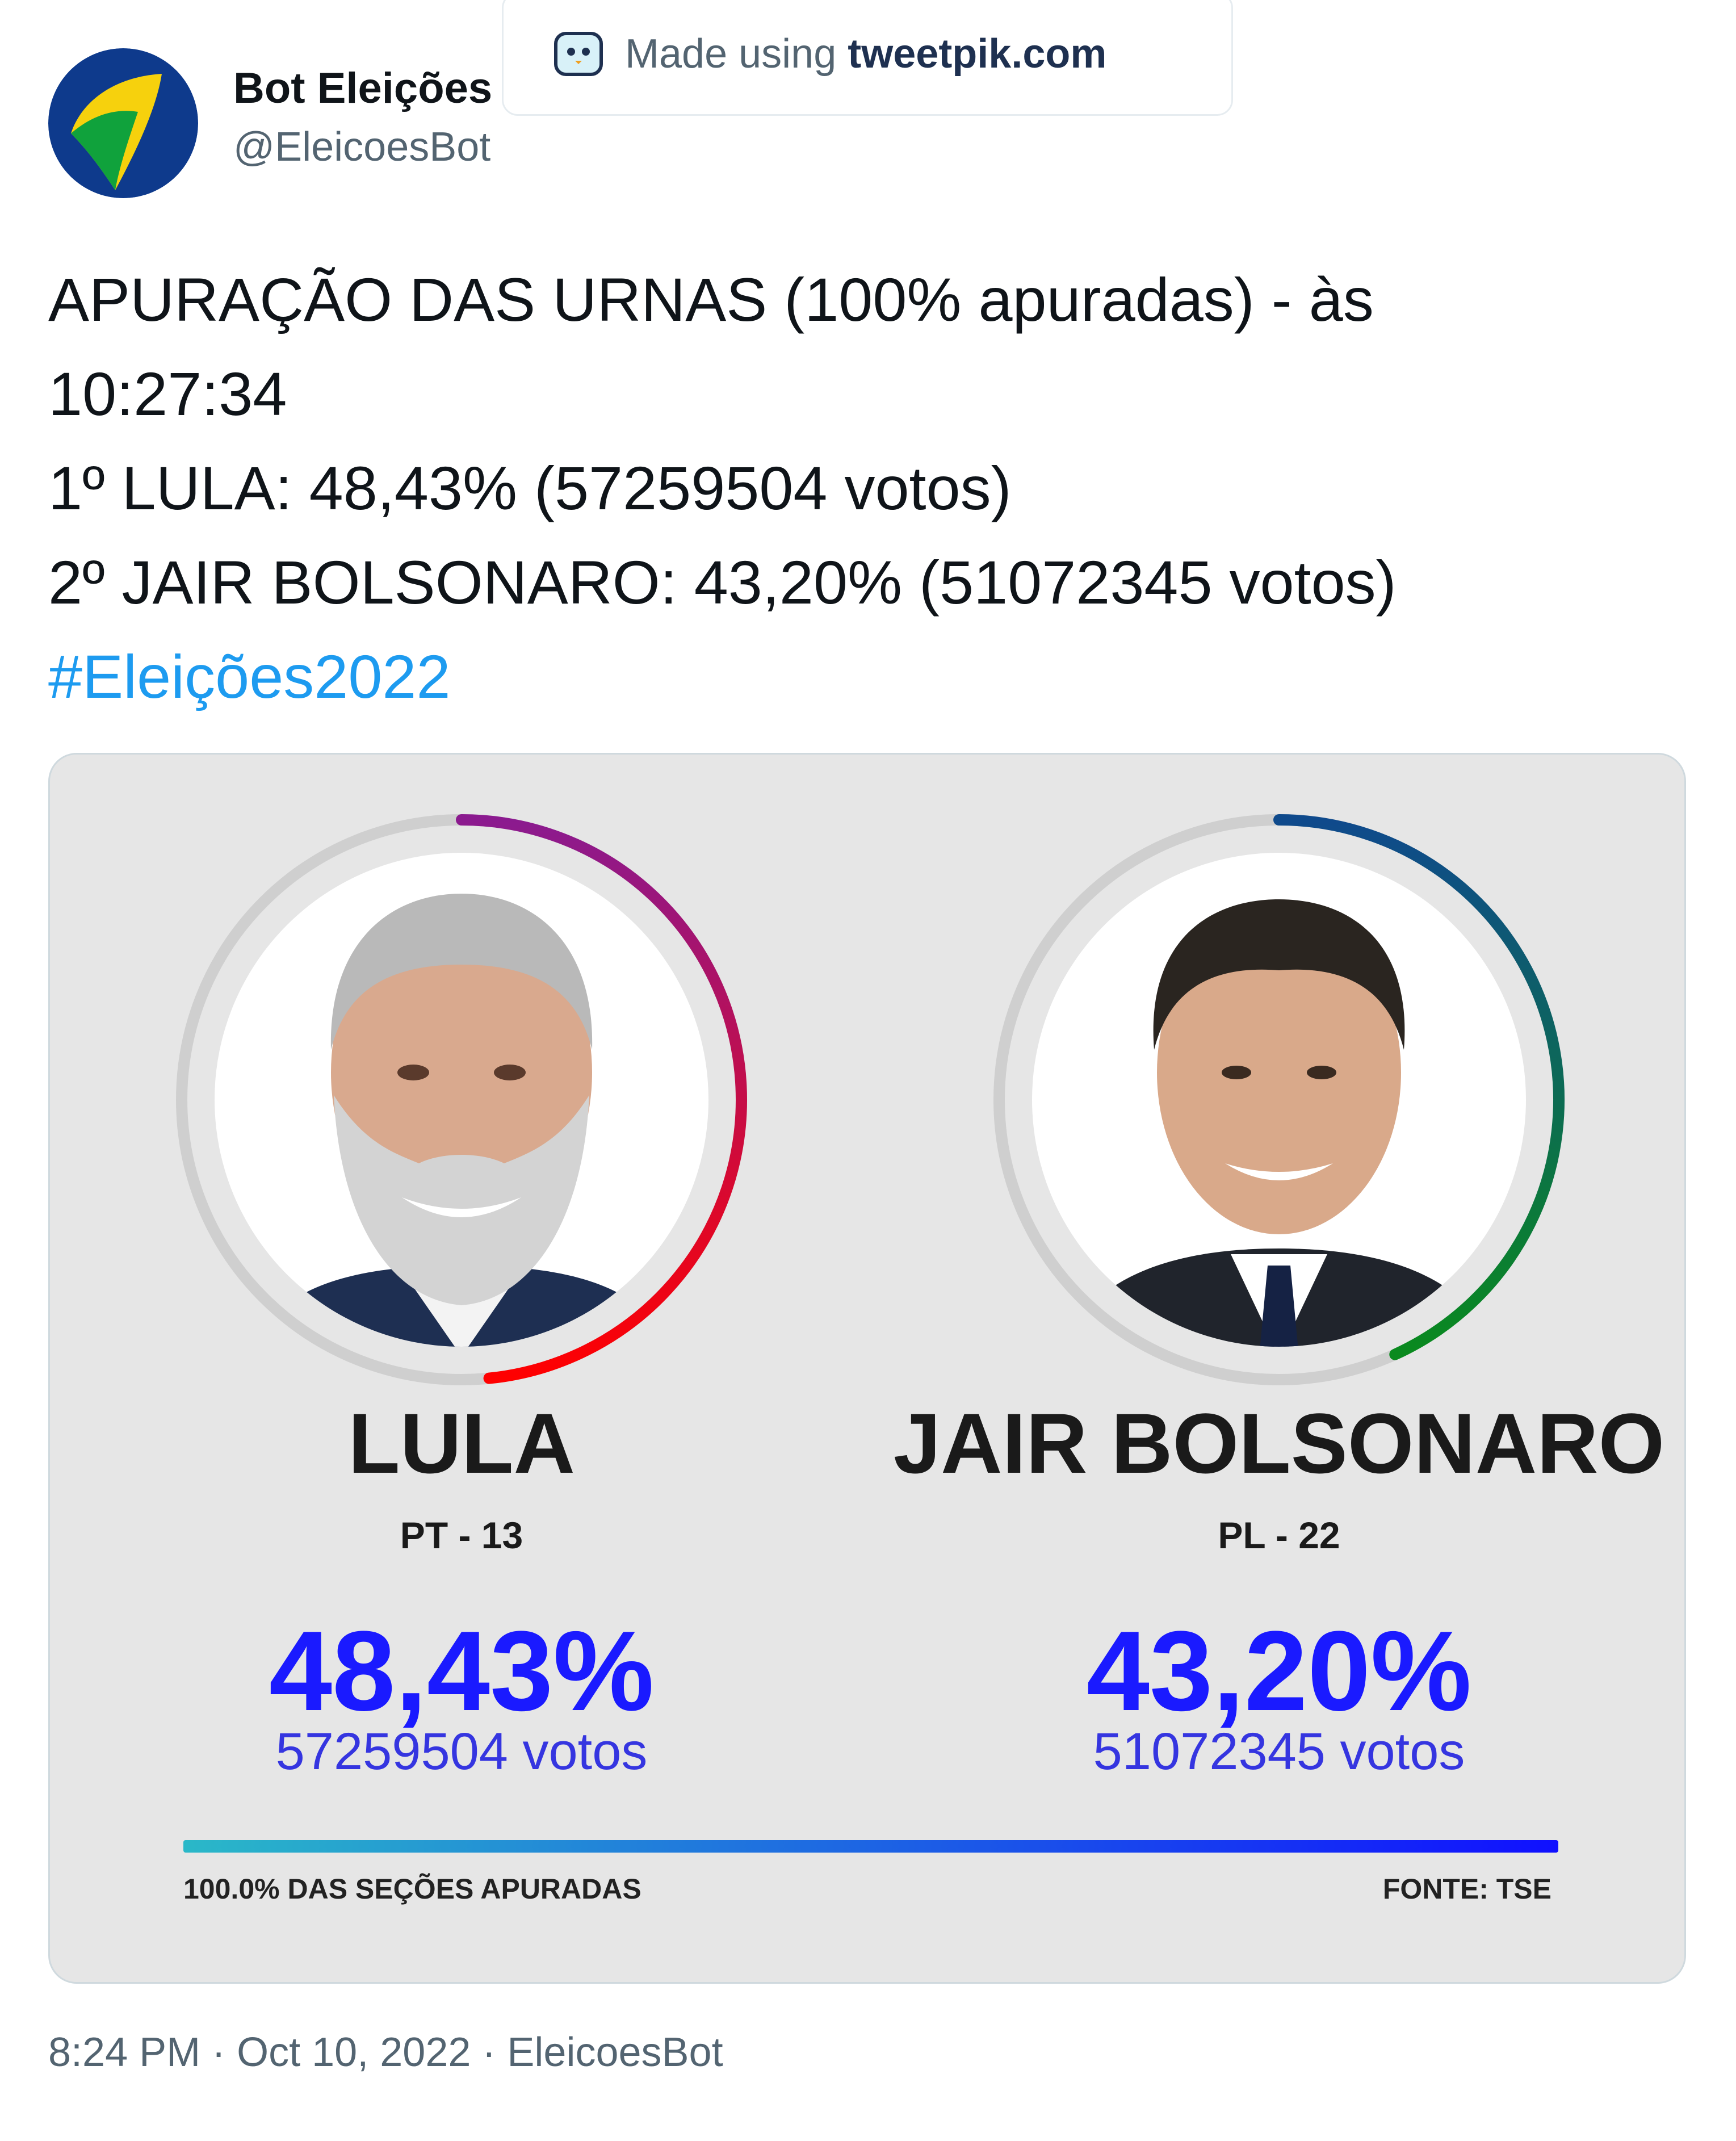 This screenshot has height=2141, width=1736. What do you see at coordinates (722, 677) in the screenshot?
I see `hashtag-link: #Eleições2022` at bounding box center [722, 677].